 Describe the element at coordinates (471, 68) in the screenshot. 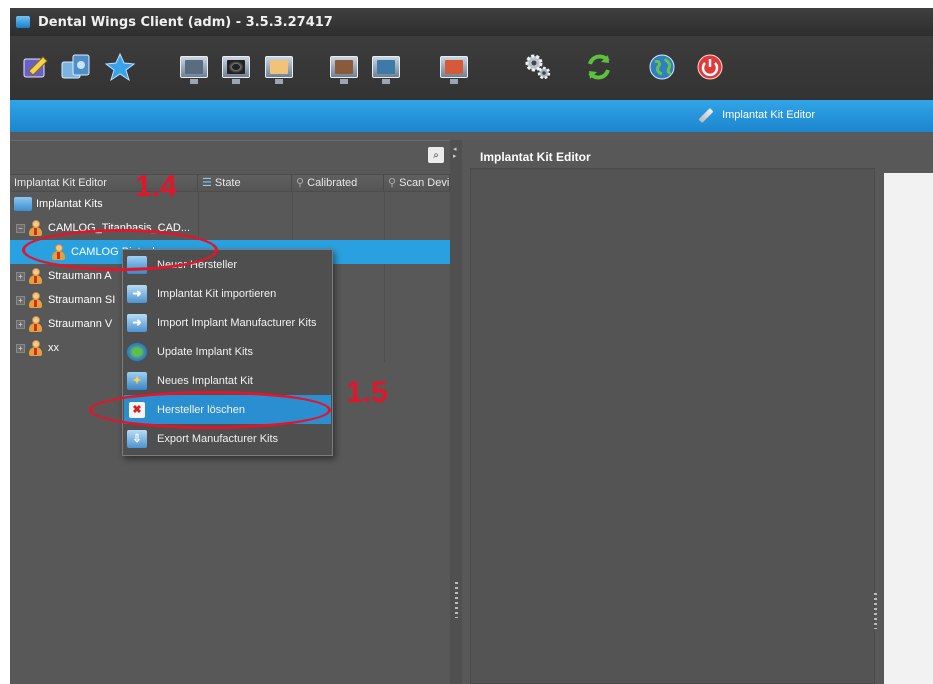

I see `main-toolbar` at that location.